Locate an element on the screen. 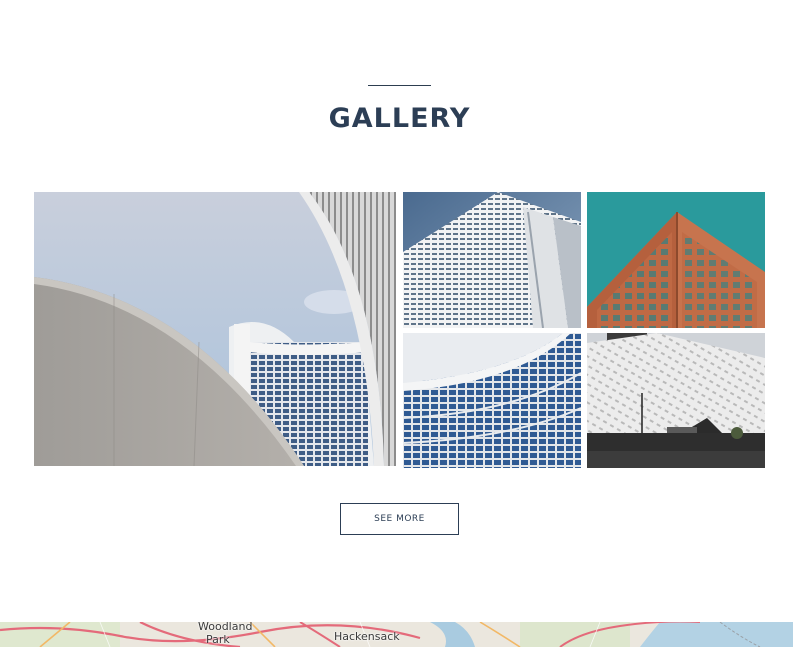 The width and height of the screenshot is (793, 647). map-label-hackensack: Hackensack is located at coordinates (367, 636).